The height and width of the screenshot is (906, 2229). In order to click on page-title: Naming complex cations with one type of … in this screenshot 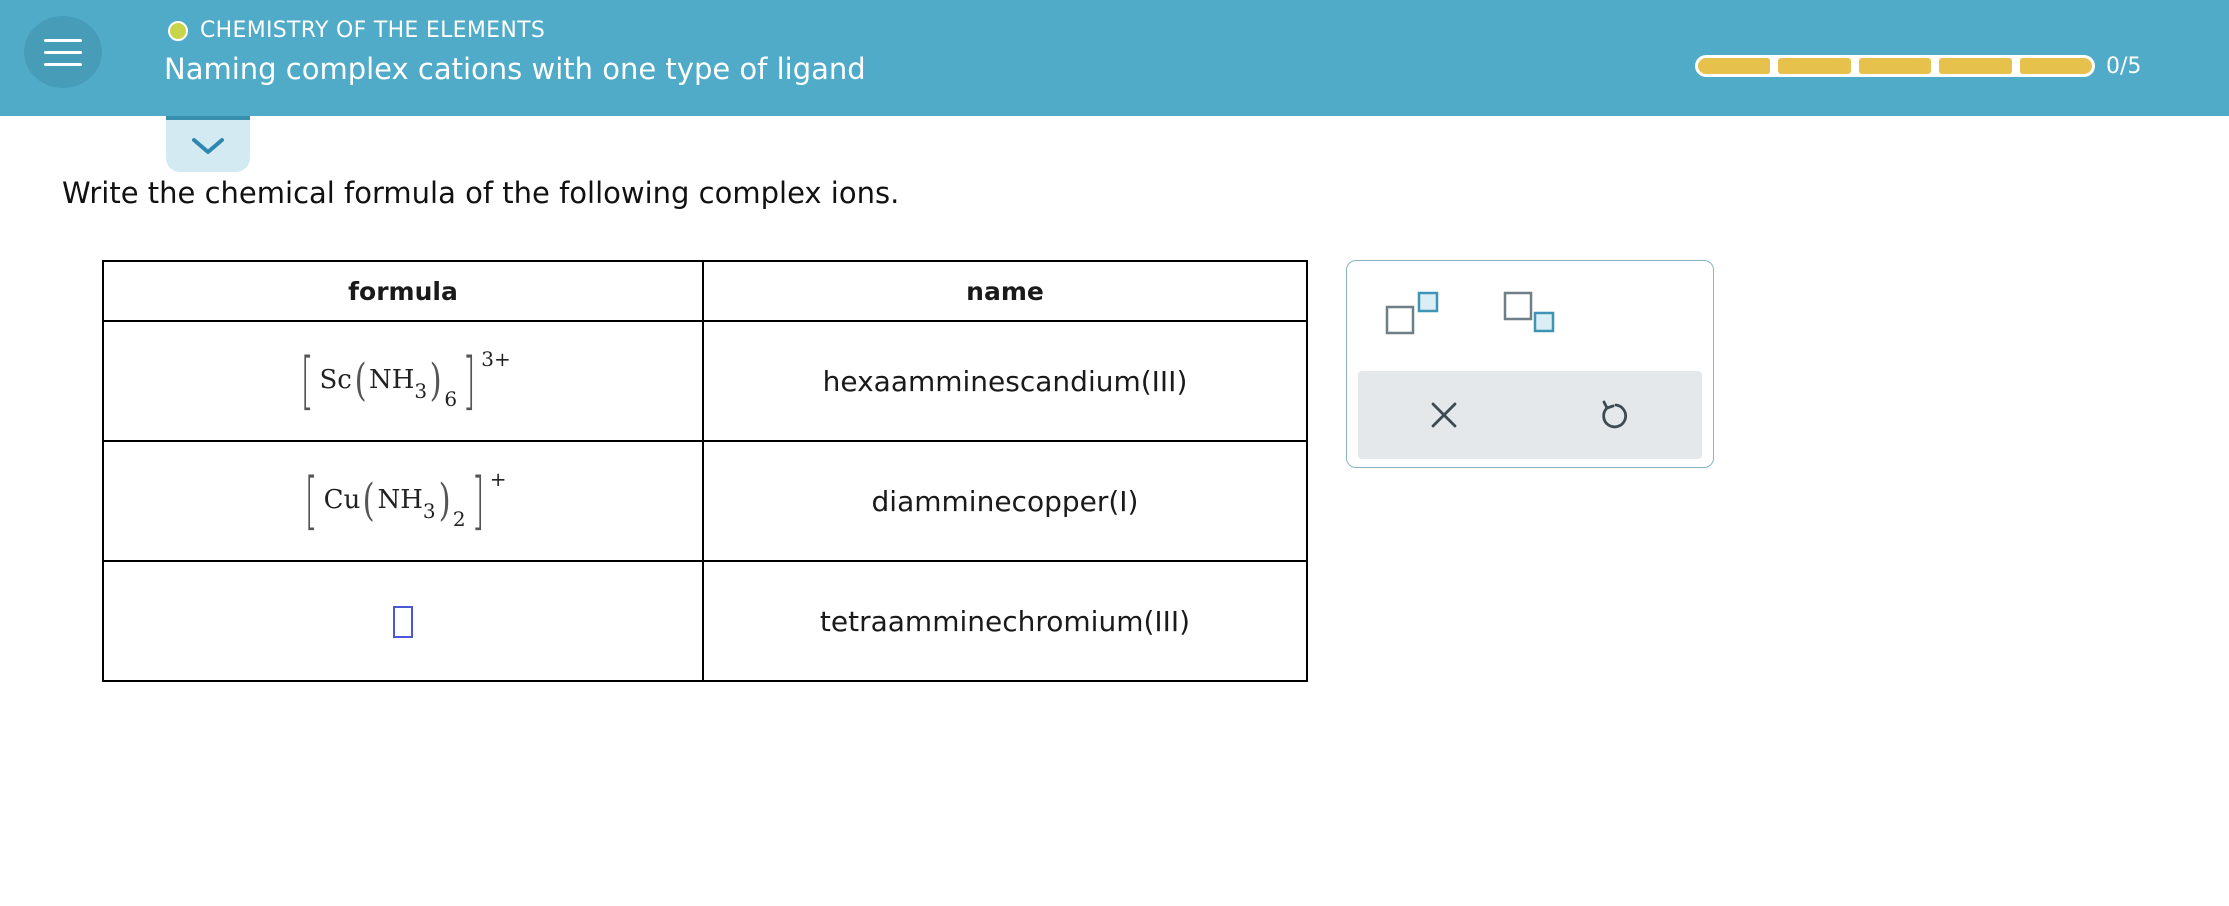, I will do `click(515, 69)`.